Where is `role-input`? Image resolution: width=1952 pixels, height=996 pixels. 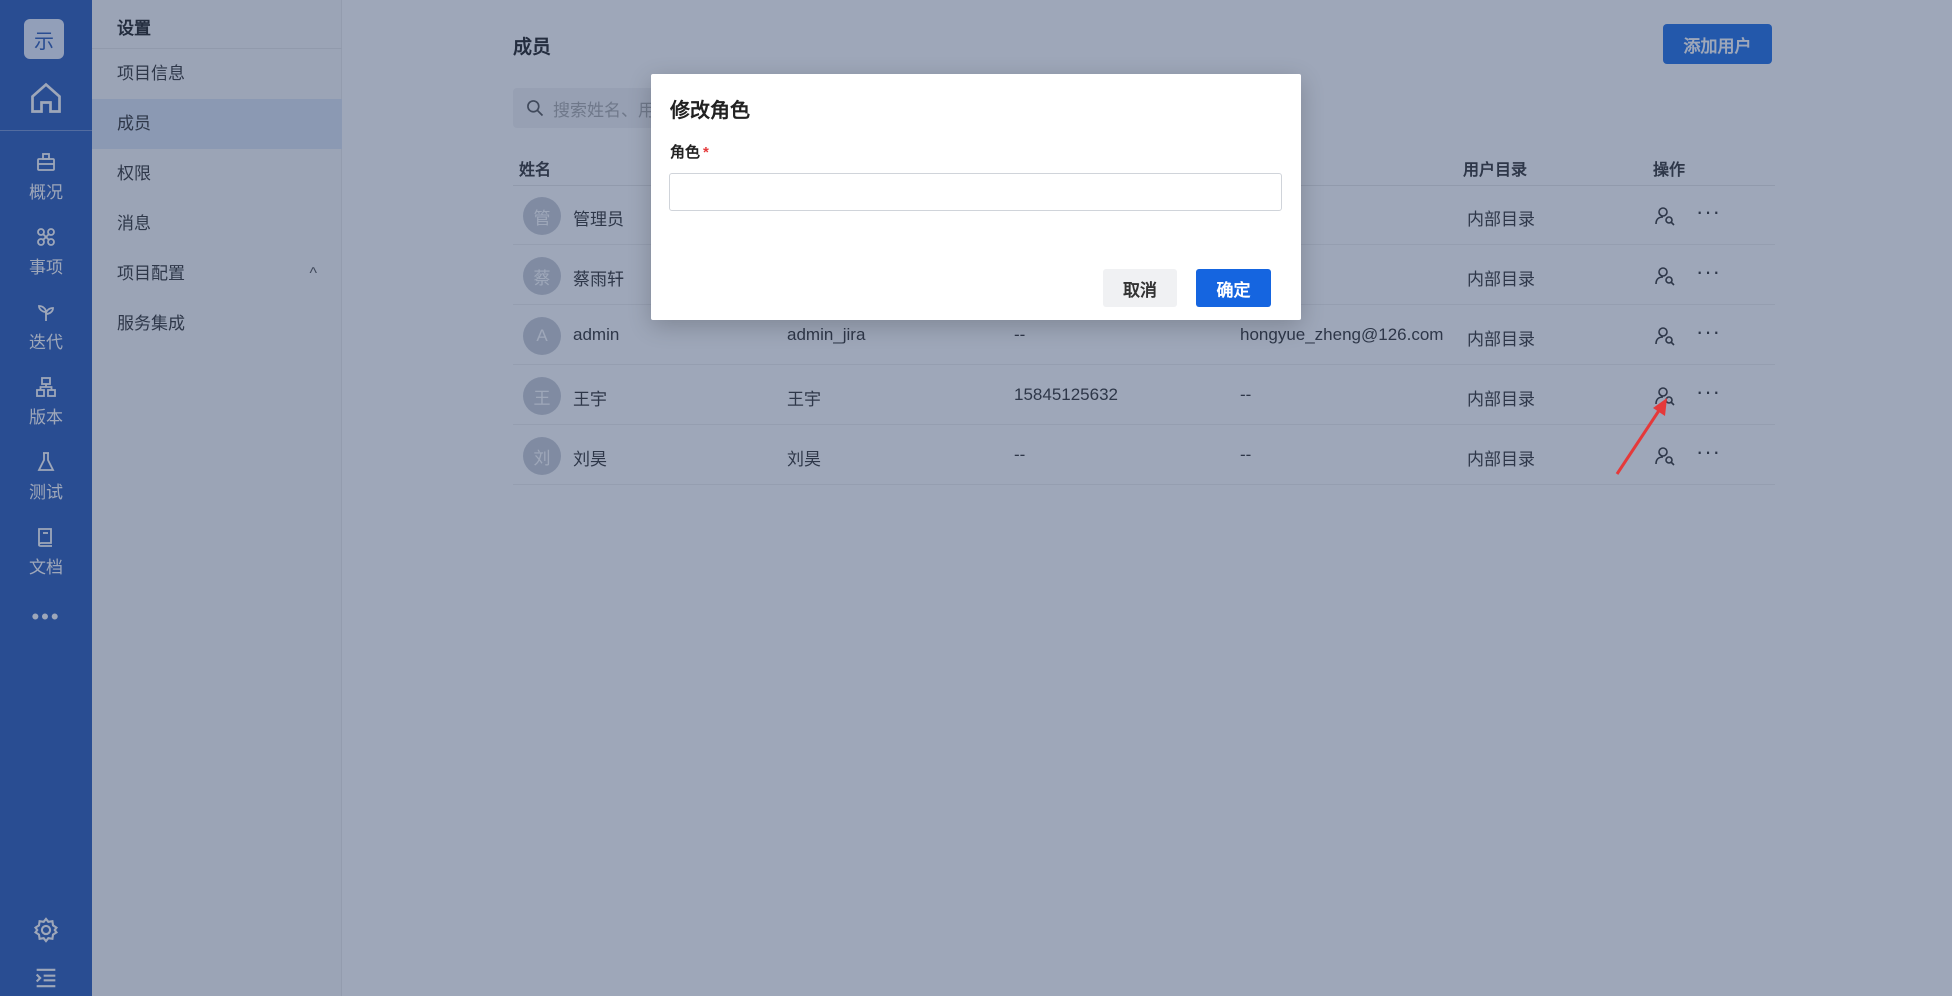
role-input is located at coordinates (975, 192).